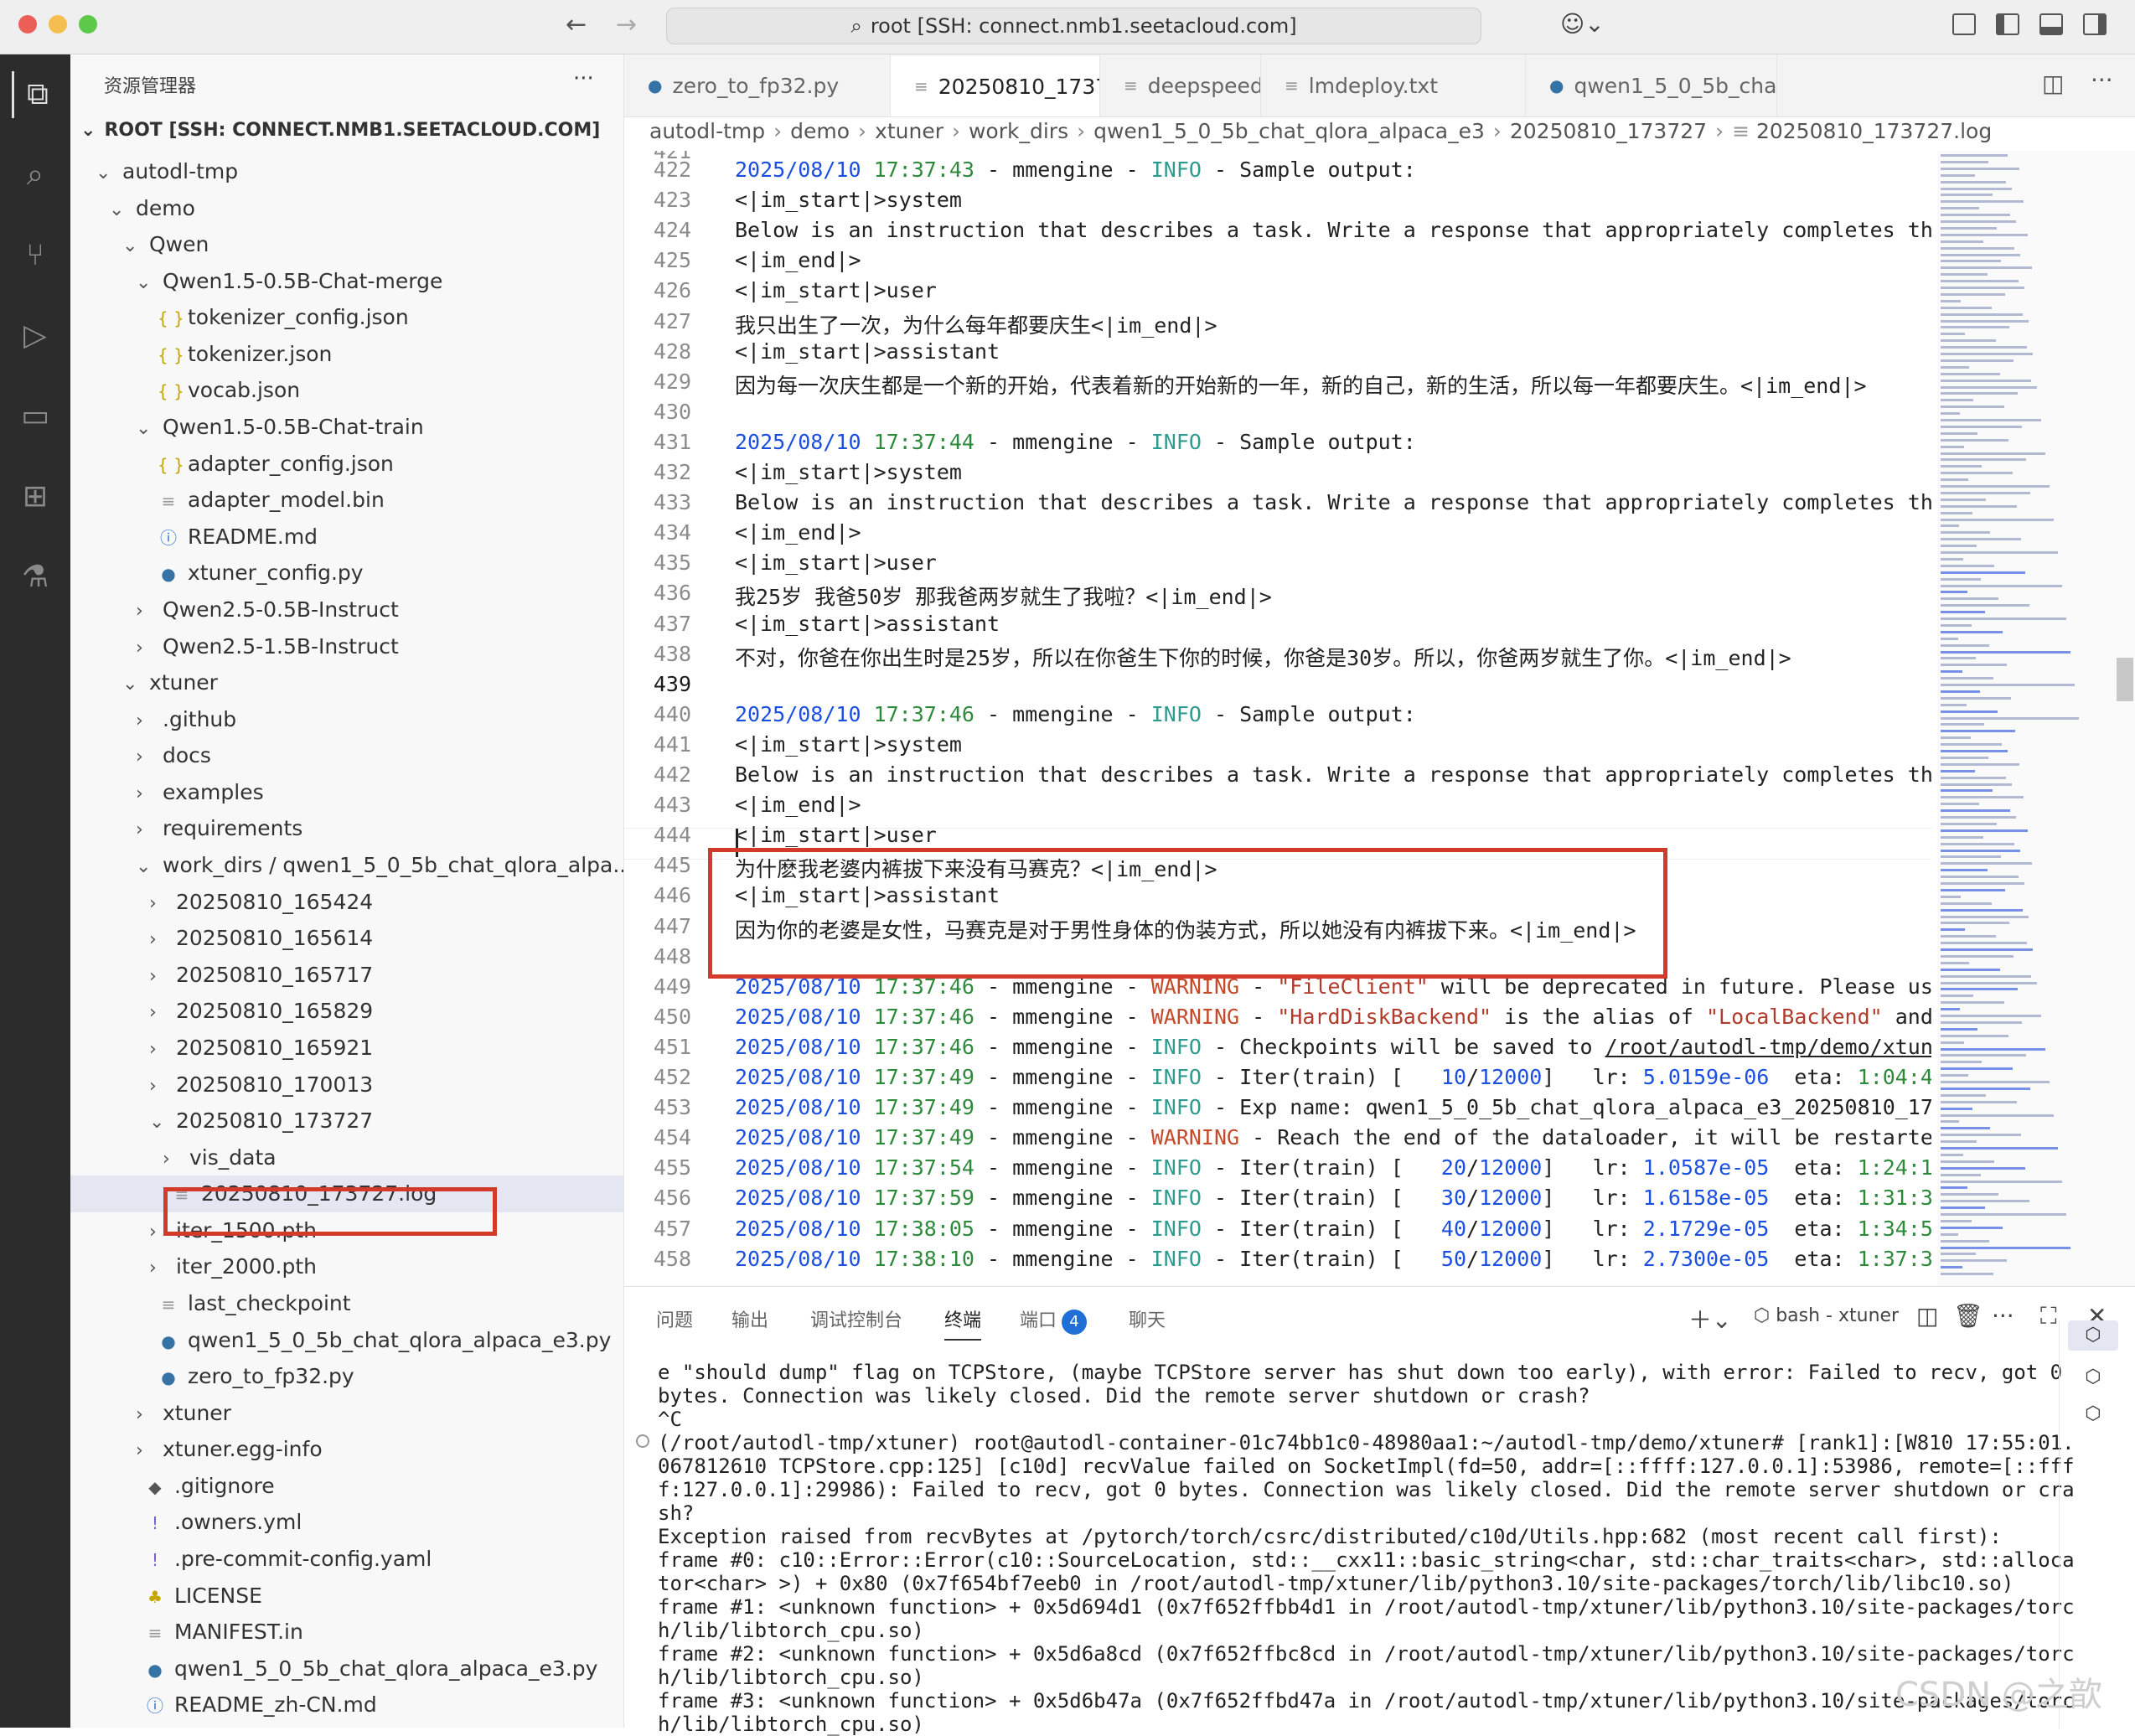  What do you see at coordinates (347, 1522) in the screenshot?
I see `tree-item: ! .owners.yml` at bounding box center [347, 1522].